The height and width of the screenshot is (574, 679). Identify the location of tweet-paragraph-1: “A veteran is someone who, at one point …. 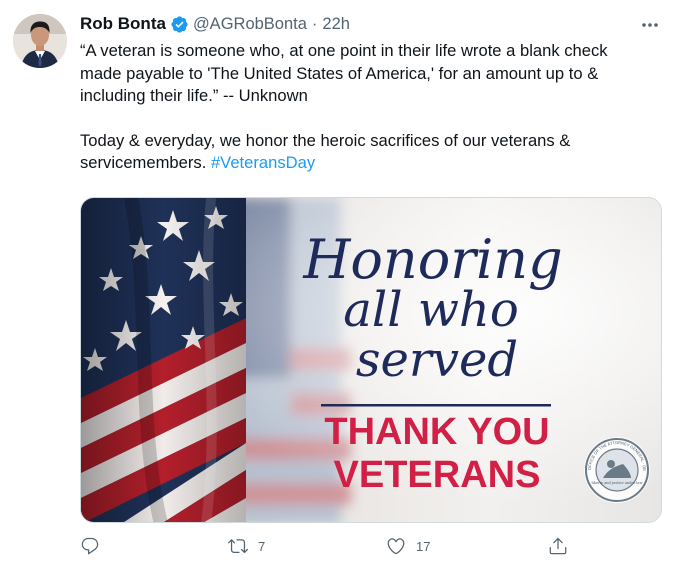
(344, 73).